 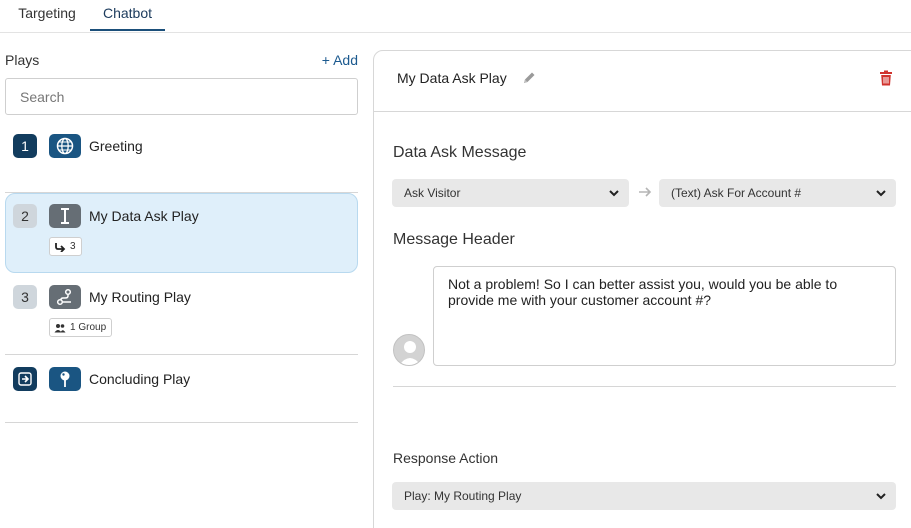 I want to click on ask-visitor-select: Ask Visitor, so click(x=510, y=193).